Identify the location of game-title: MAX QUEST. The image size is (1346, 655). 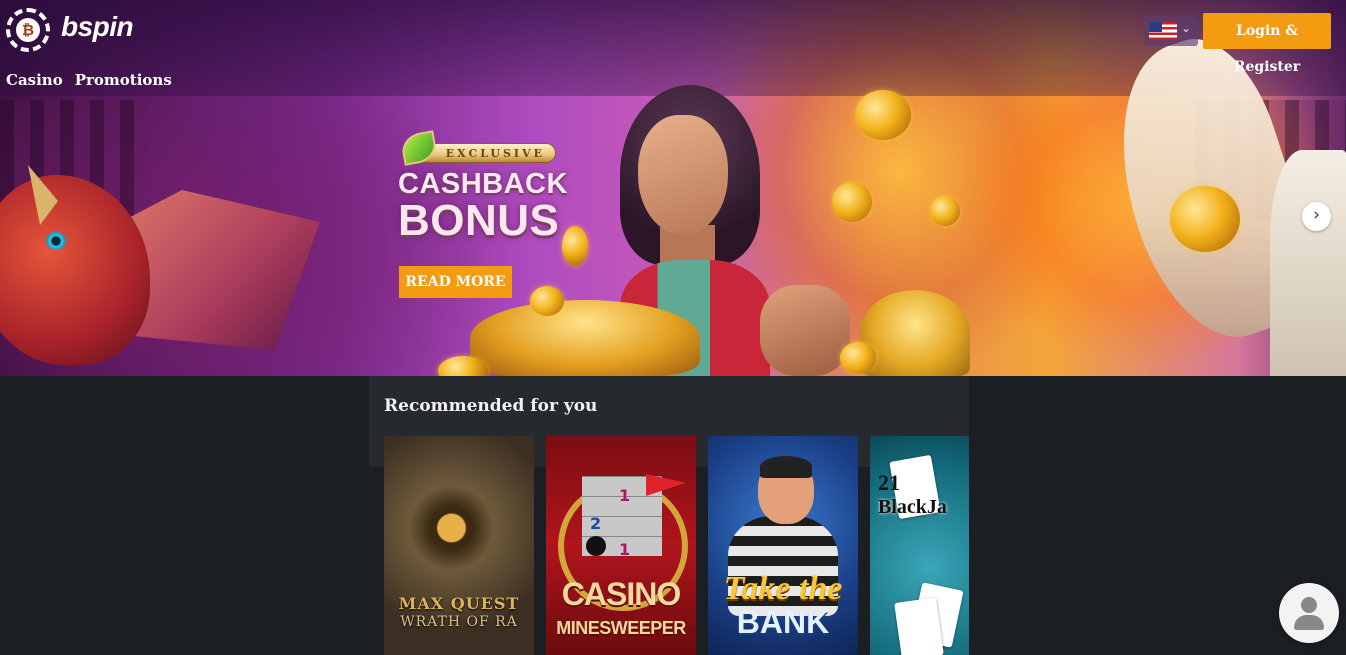
(459, 603).